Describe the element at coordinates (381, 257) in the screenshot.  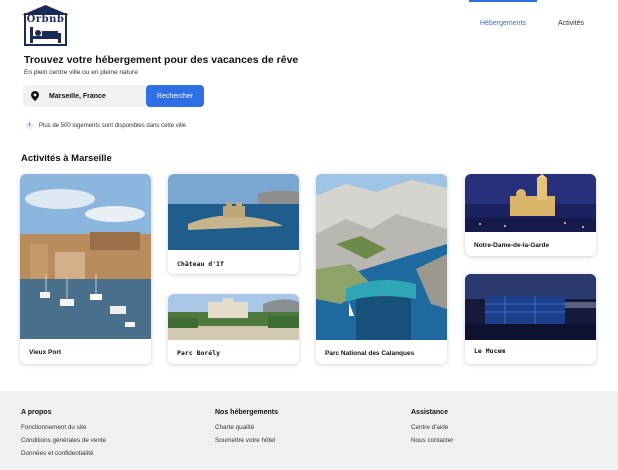
I see `calanques-photo` at that location.